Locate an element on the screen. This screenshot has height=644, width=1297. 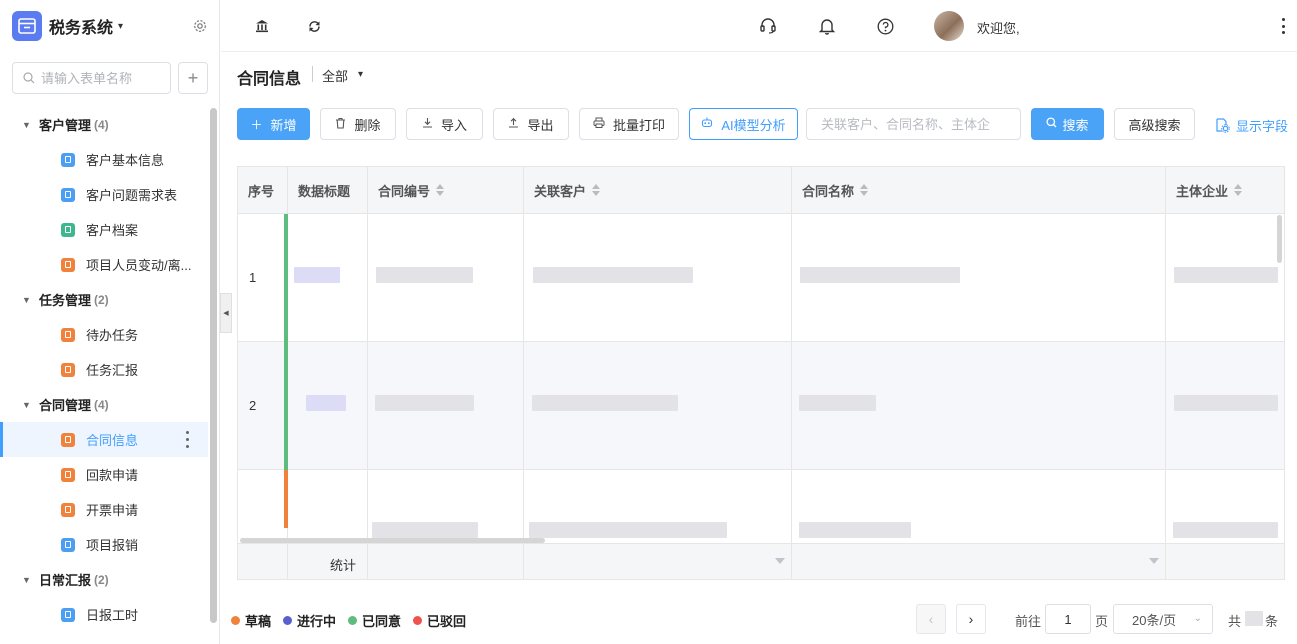
search-button: 搜索 is located at coordinates (1067, 124).